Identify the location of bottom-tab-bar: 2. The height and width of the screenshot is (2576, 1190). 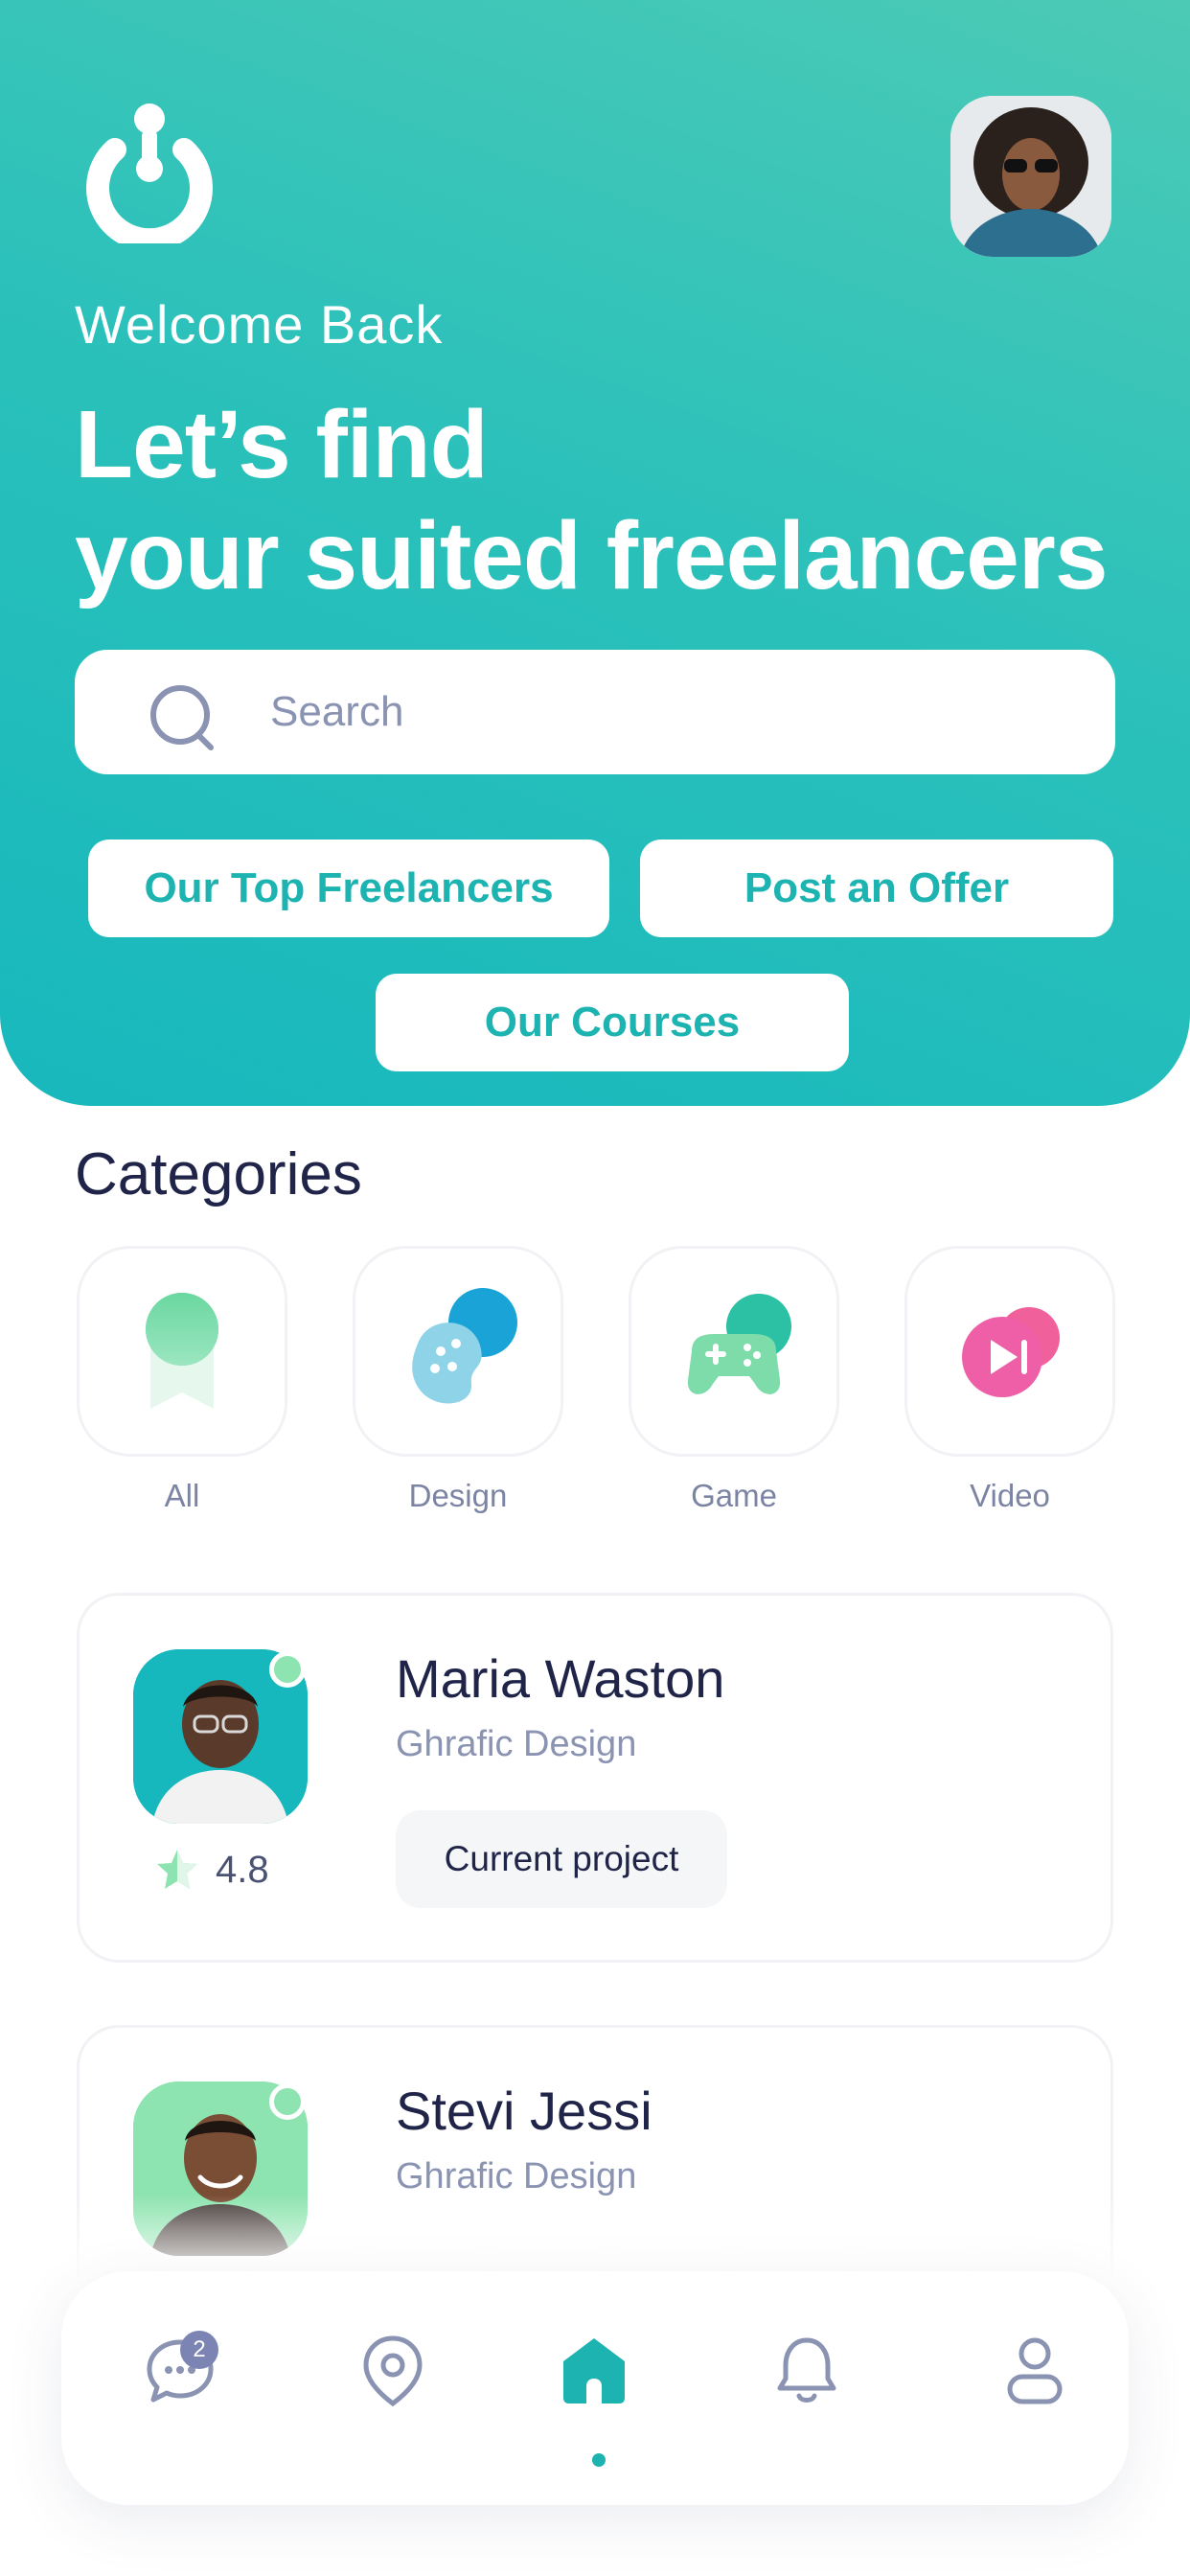
(595, 2388).